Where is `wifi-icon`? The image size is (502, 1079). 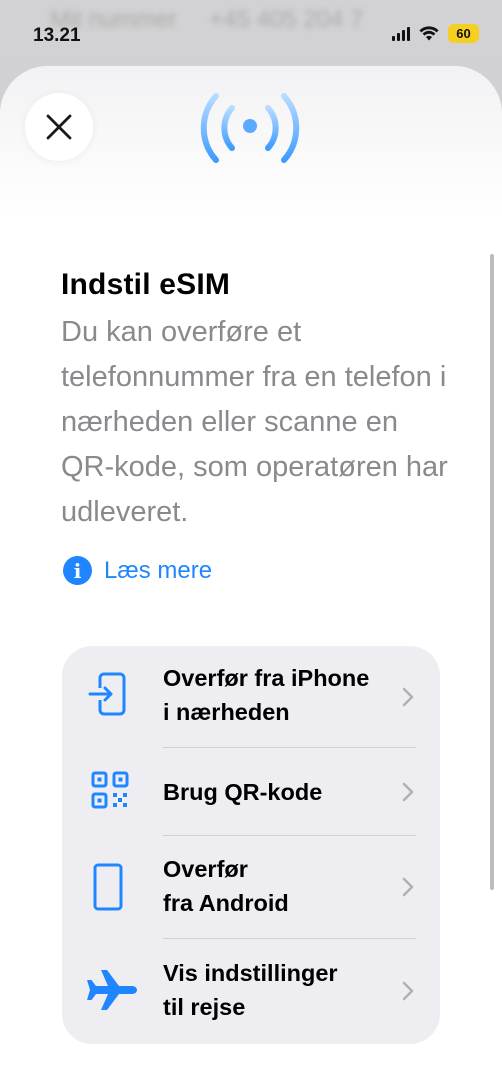 wifi-icon is located at coordinates (429, 33).